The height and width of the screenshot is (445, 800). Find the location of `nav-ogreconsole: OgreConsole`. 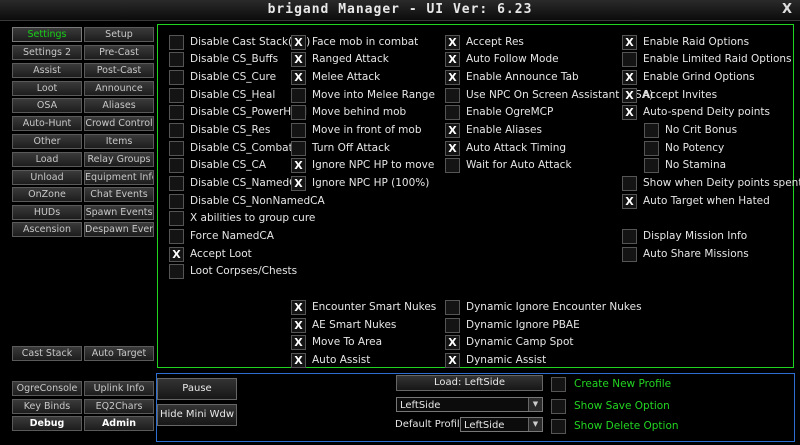

nav-ogreconsole: OgreConsole is located at coordinates (47, 388).